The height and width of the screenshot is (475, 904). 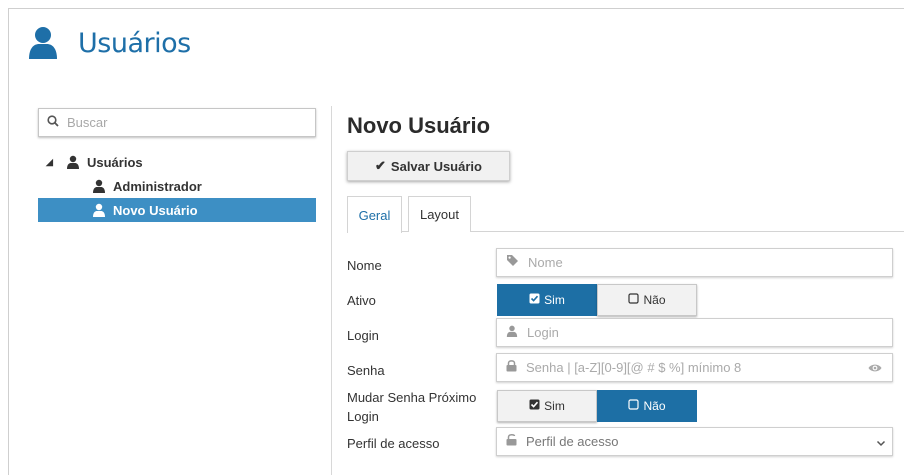 I want to click on check-icon: ✔, so click(x=380, y=165).